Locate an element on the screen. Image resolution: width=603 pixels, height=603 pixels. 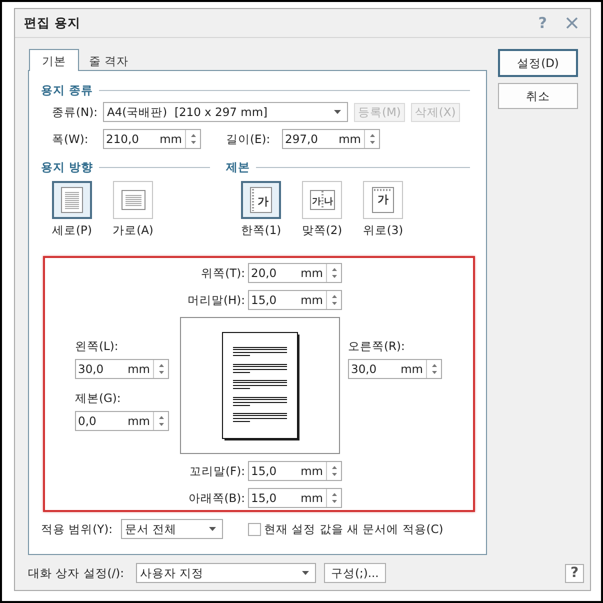
option-label: 가로(A) is located at coordinates (133, 230).